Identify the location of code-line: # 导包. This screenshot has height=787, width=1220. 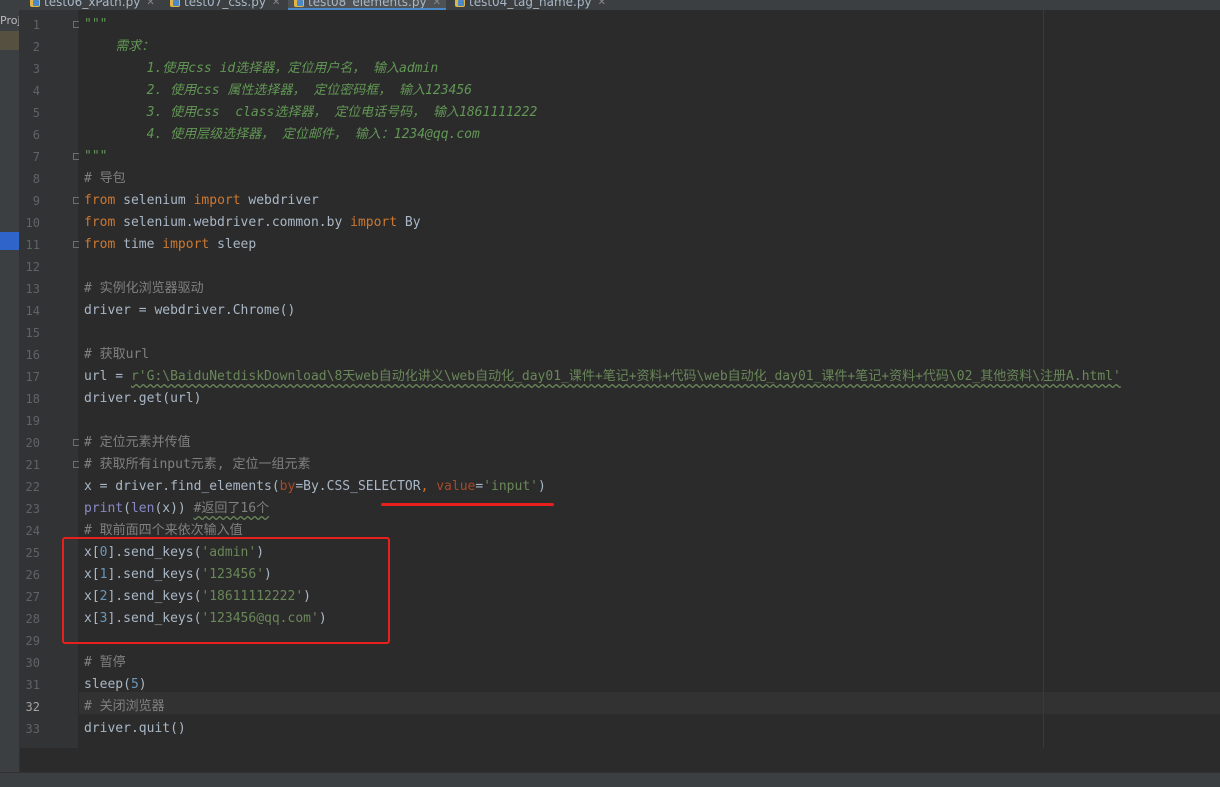
(105, 179).